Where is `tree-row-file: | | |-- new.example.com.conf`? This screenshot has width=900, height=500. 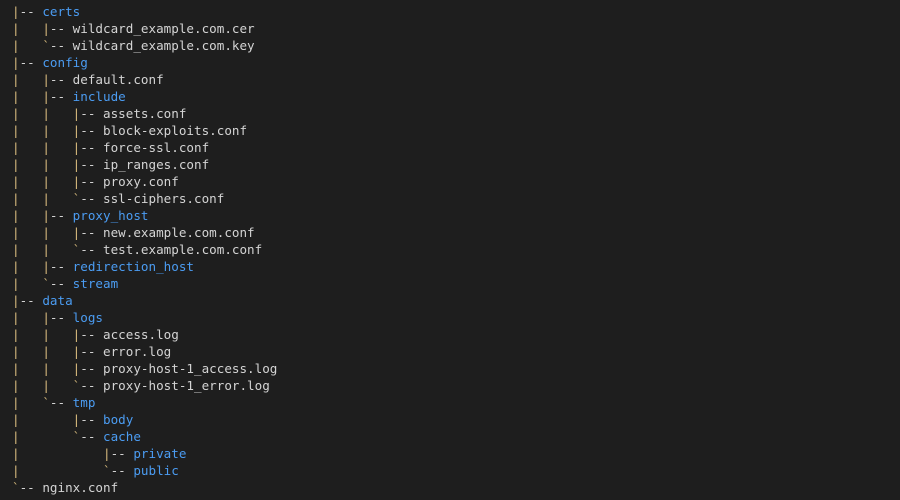
tree-row-file: | | |-- new.example.com.conf is located at coordinates (144, 232).